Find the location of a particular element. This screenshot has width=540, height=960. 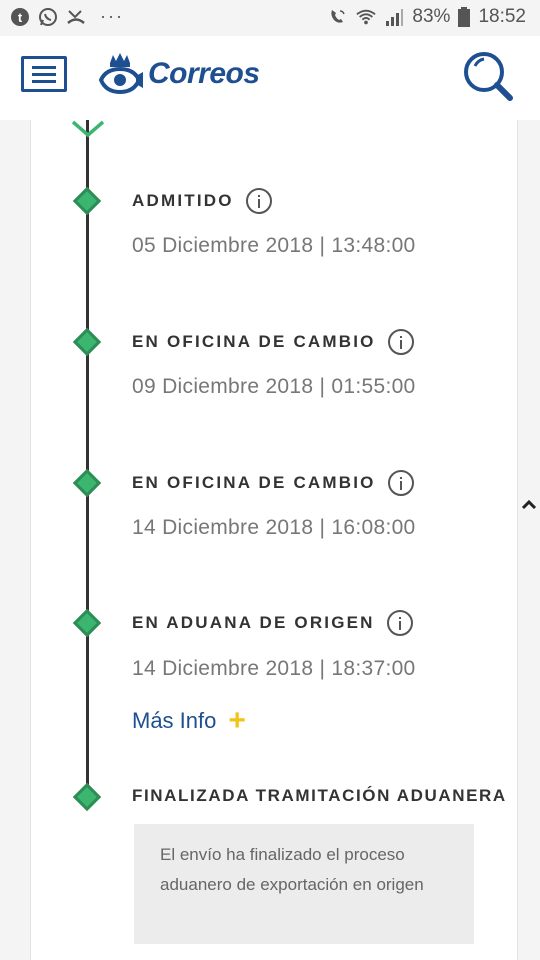

brand-name: Correos is located at coordinates (204, 73).